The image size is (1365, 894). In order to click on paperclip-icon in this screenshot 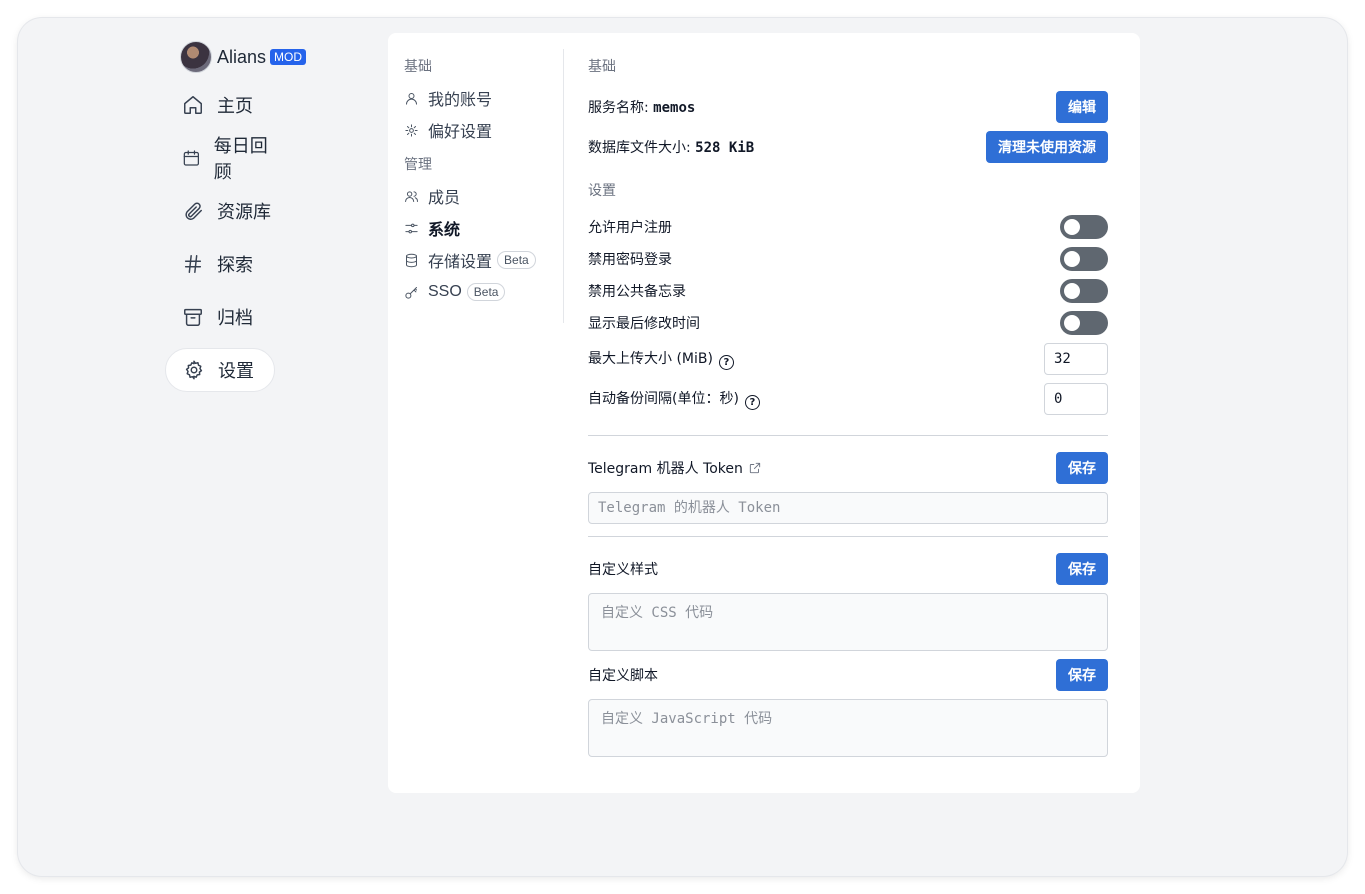, I will do `click(193, 211)`.